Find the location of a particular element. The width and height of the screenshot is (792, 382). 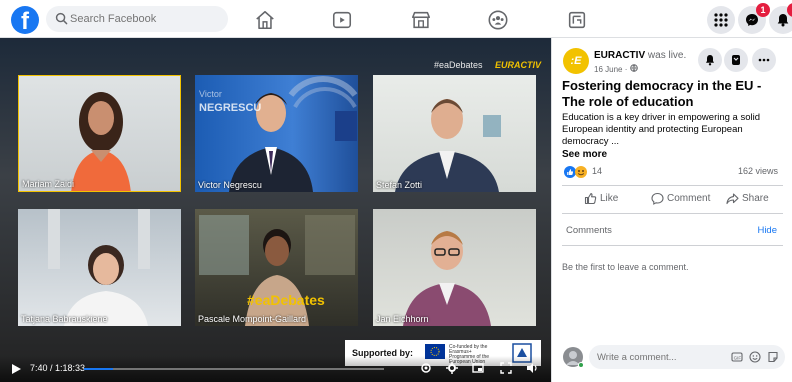

comment-button: Comment is located at coordinates (681, 198).